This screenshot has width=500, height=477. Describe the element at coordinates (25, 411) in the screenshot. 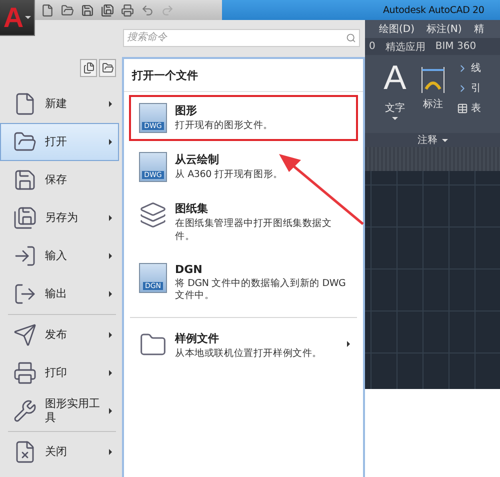

I see `wrench-icon` at that location.